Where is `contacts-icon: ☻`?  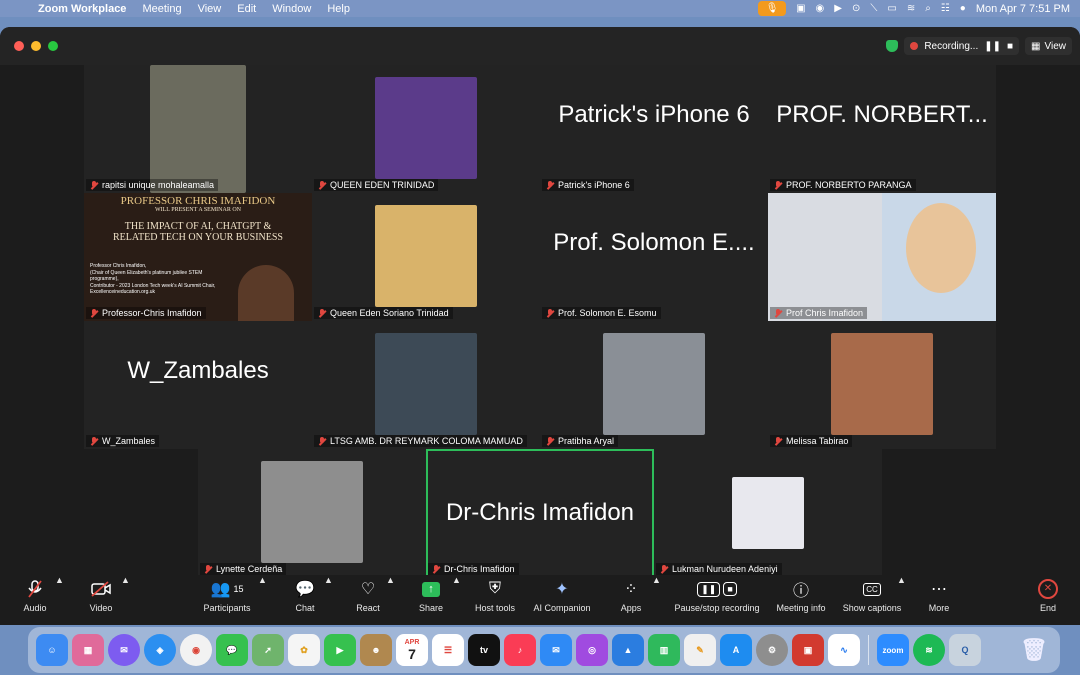 contacts-icon: ☻ is located at coordinates (376, 650).